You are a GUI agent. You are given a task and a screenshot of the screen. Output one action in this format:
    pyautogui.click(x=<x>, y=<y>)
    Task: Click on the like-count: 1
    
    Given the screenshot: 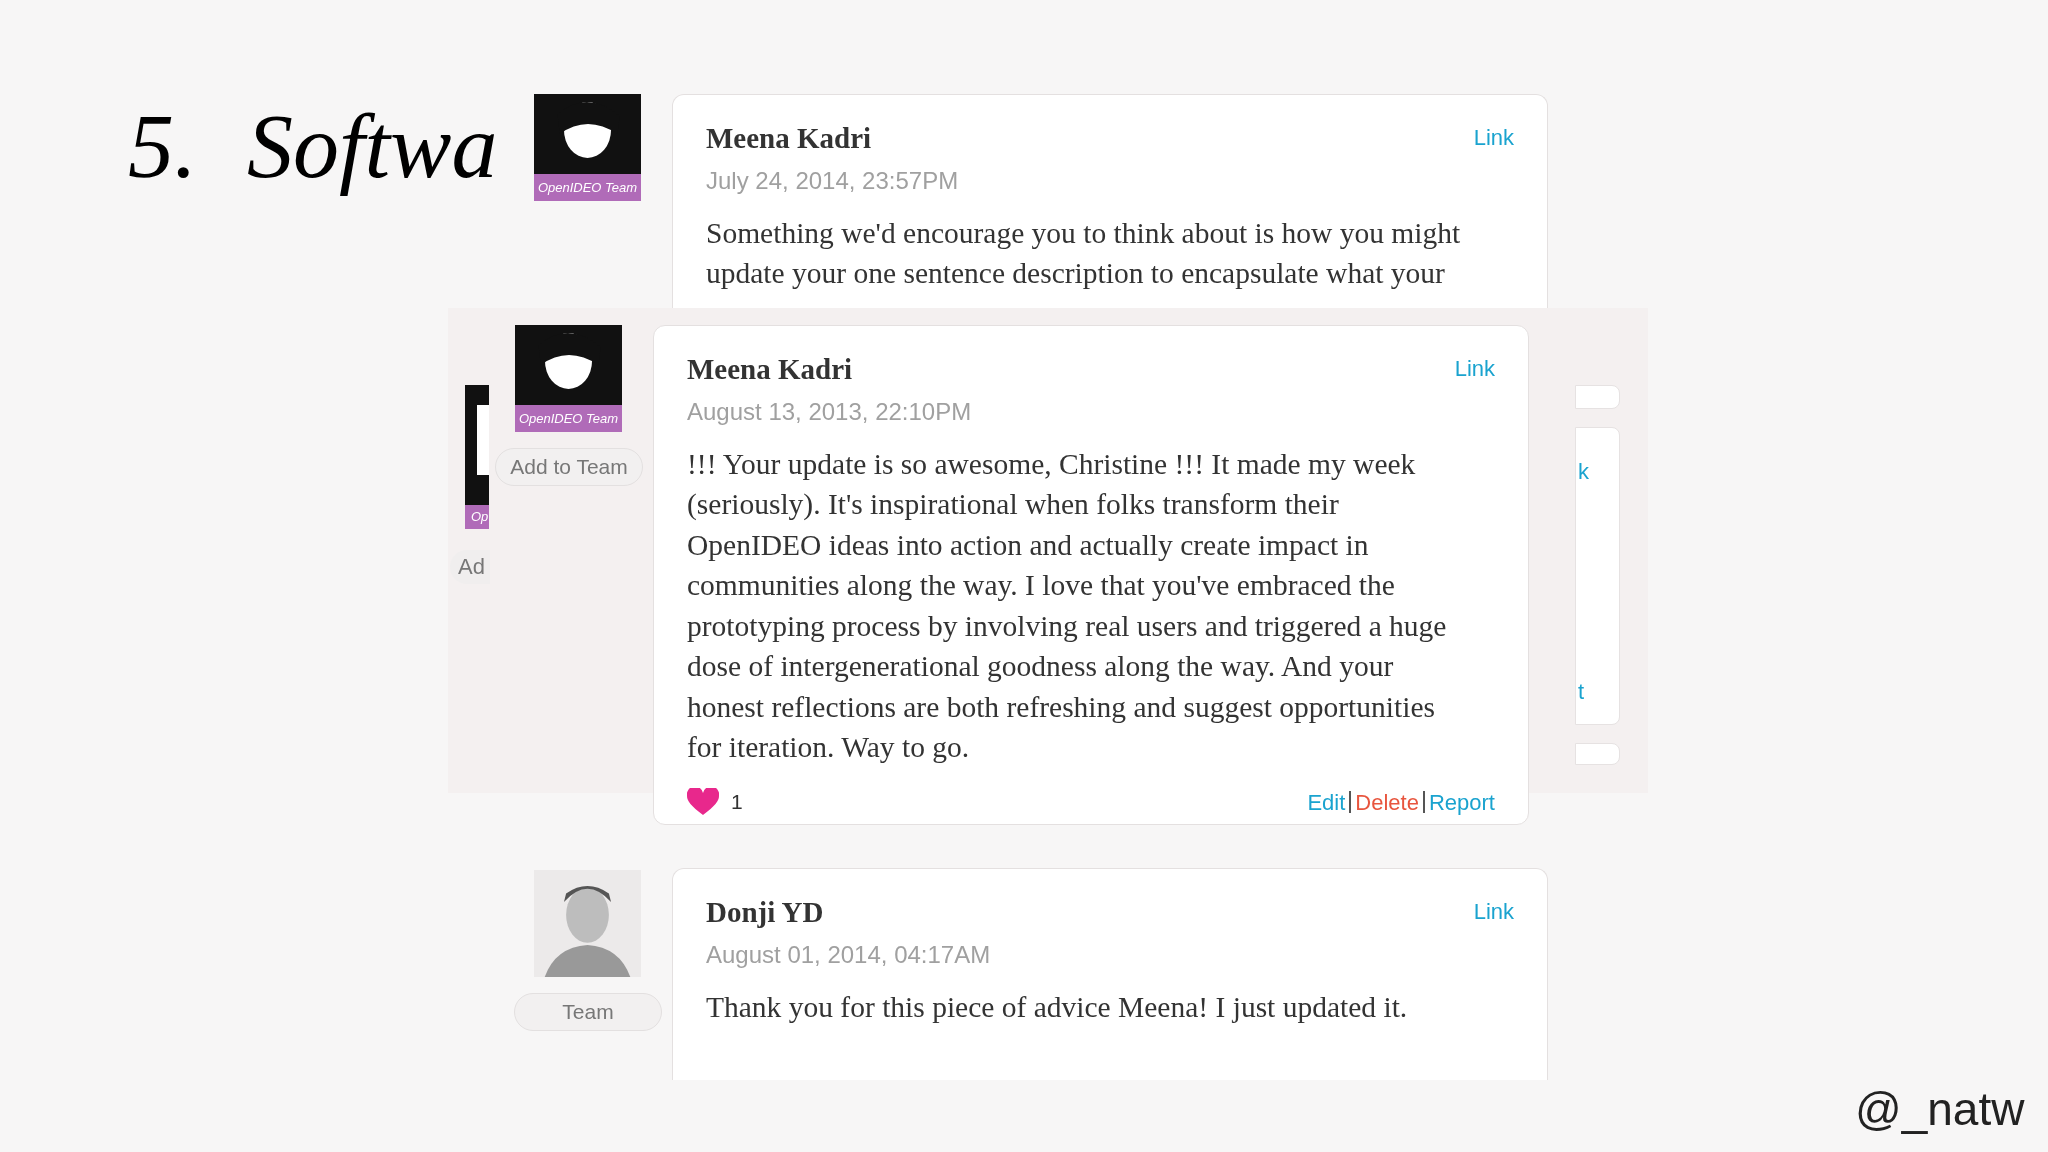 What is the action you would take?
    pyautogui.click(x=737, y=802)
    